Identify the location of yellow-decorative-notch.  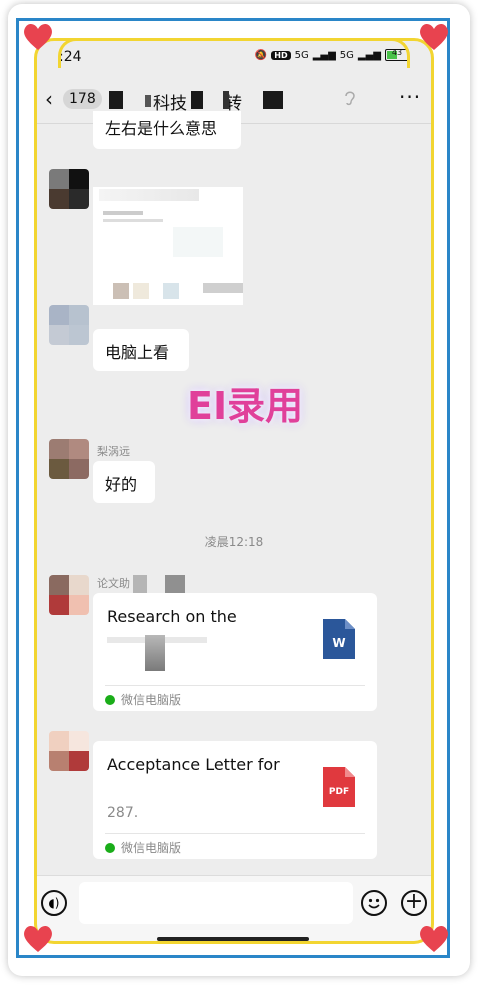
(234, 53).